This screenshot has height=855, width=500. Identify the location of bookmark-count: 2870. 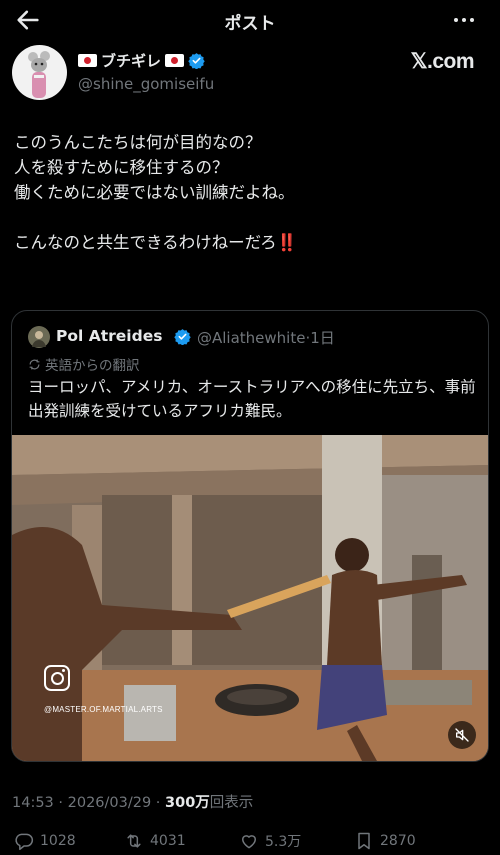
(398, 841).